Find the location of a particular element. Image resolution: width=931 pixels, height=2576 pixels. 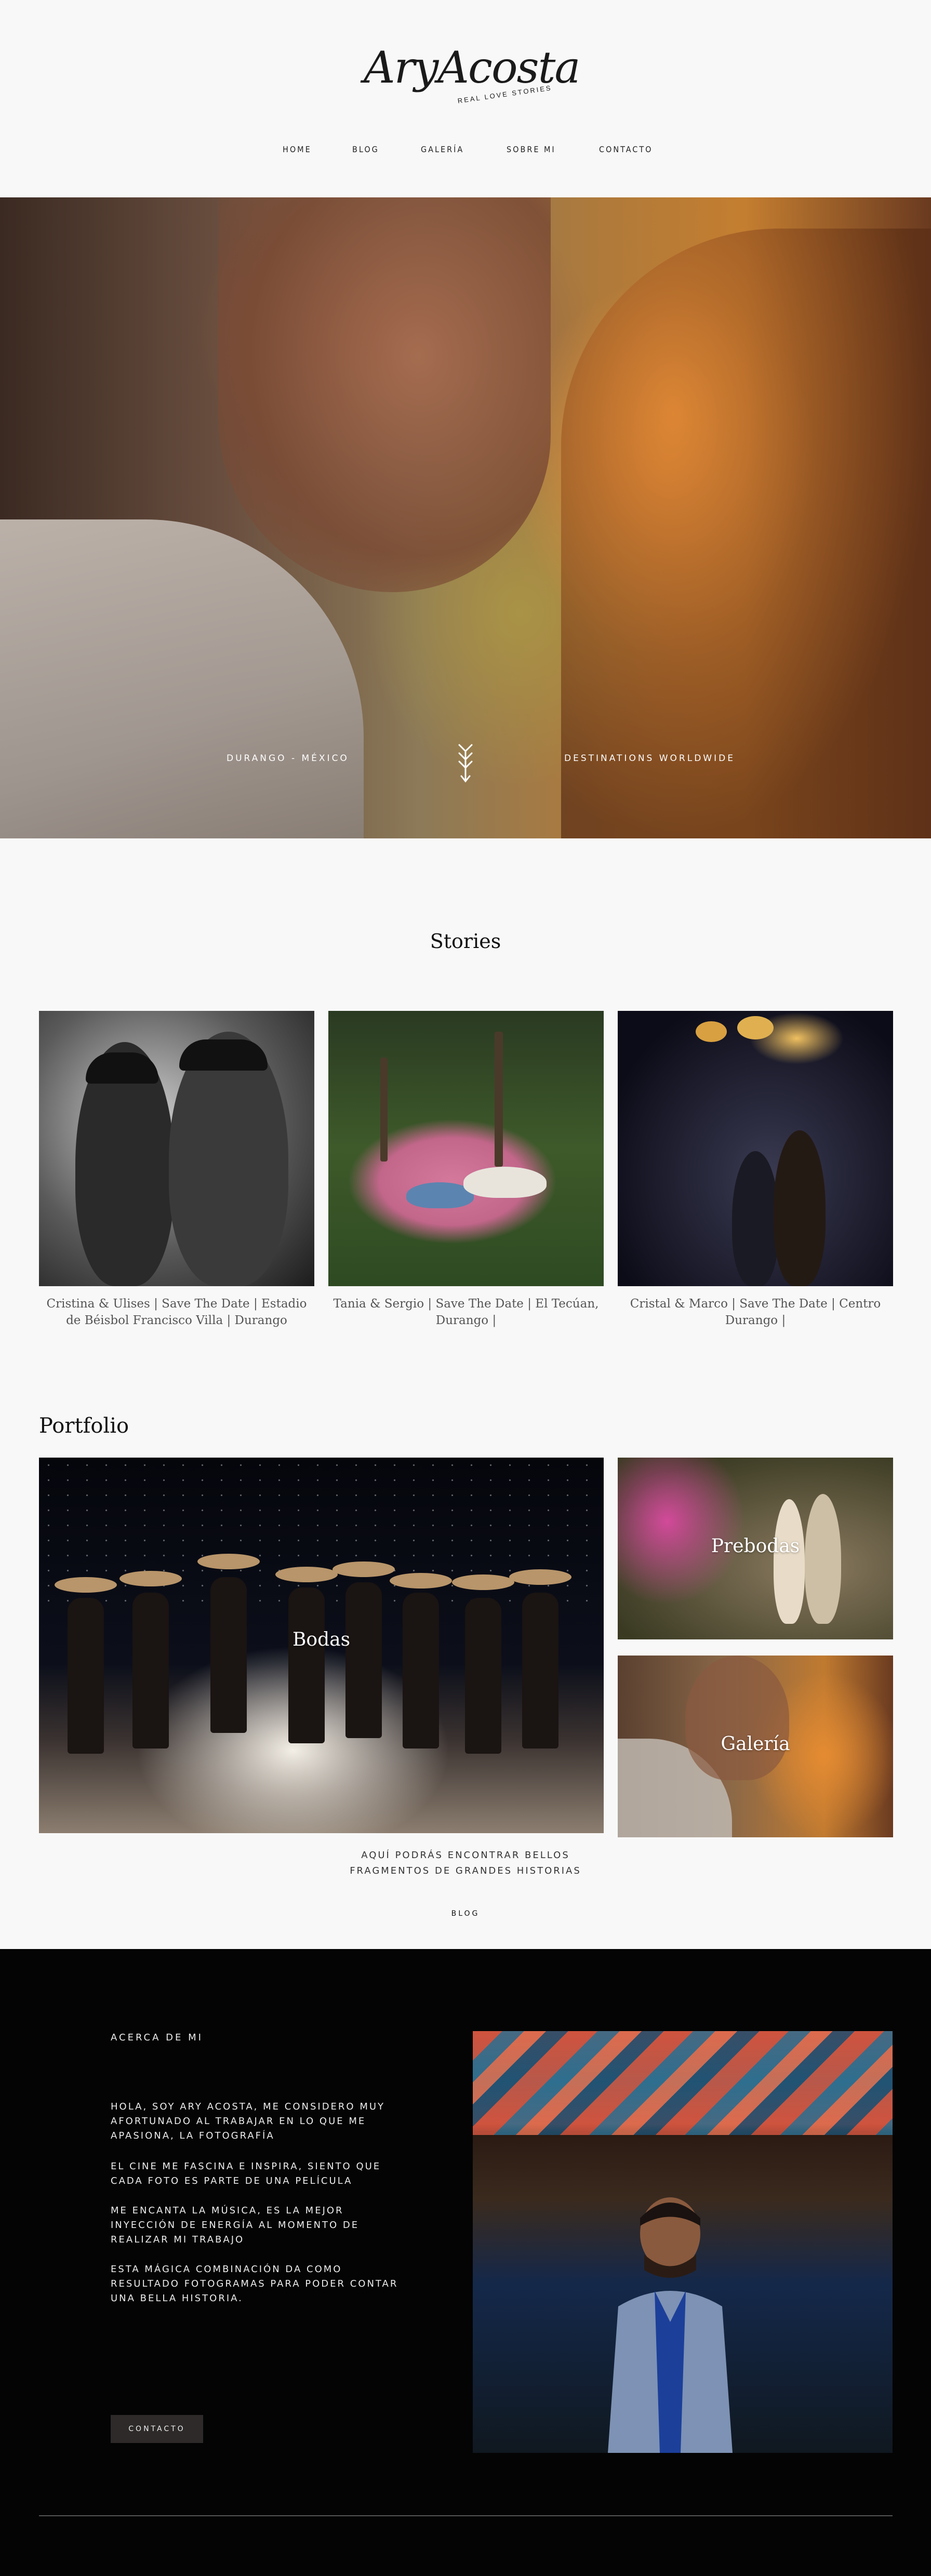

nav-item-contacto: CONTACTO is located at coordinates (626, 149).